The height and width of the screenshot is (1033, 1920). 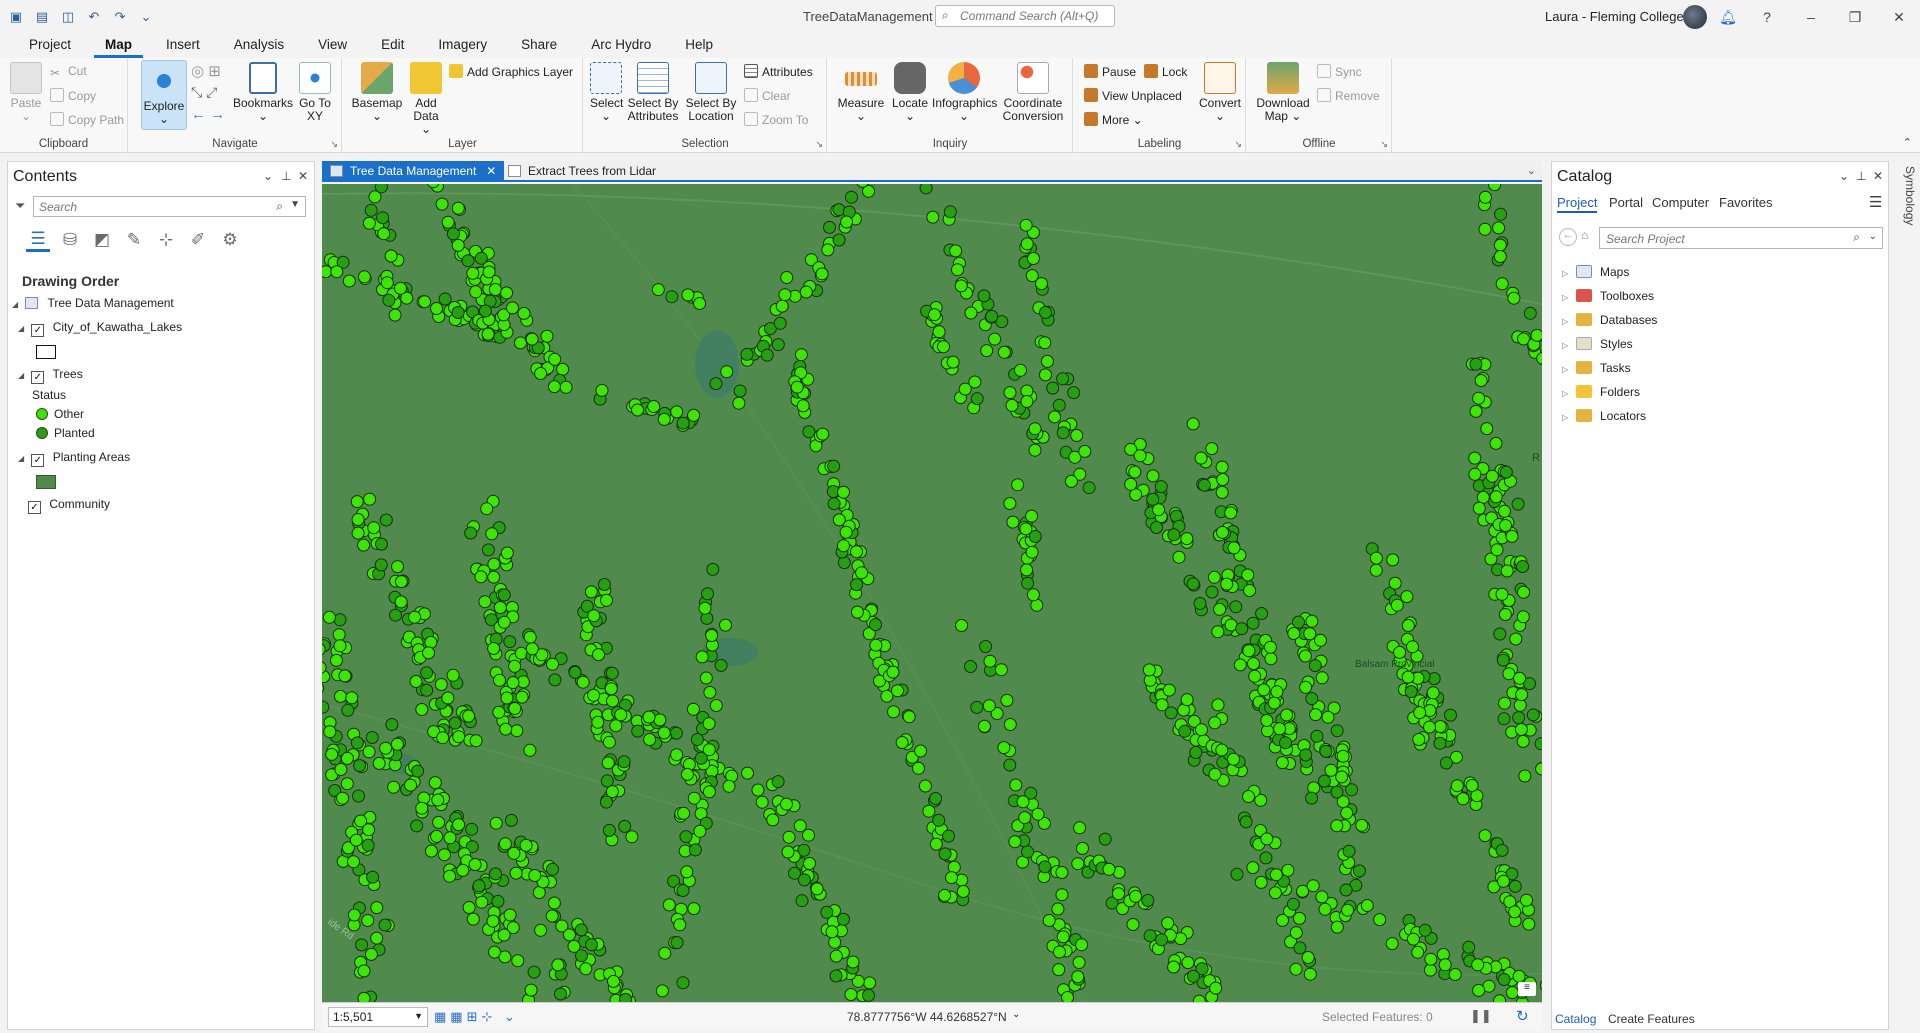 I want to click on new-project-icon: ▣, so click(x=16, y=17).